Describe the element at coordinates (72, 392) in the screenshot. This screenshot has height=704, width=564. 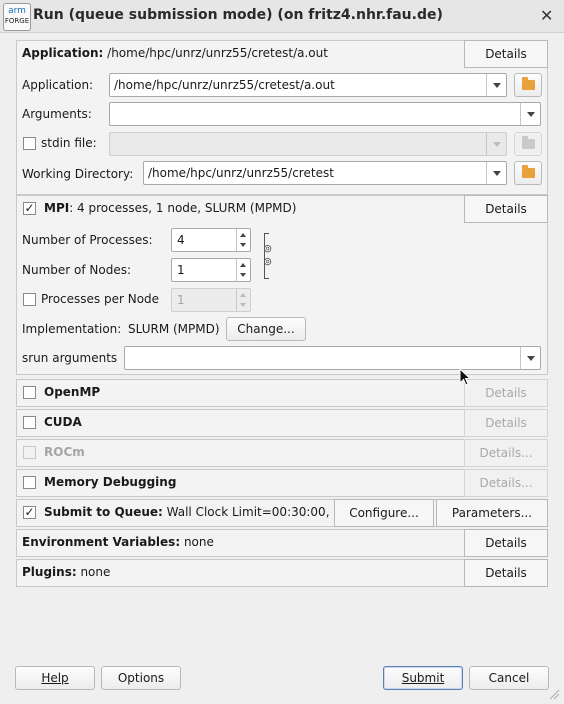
I see `openmp-label: OpenMP` at that location.